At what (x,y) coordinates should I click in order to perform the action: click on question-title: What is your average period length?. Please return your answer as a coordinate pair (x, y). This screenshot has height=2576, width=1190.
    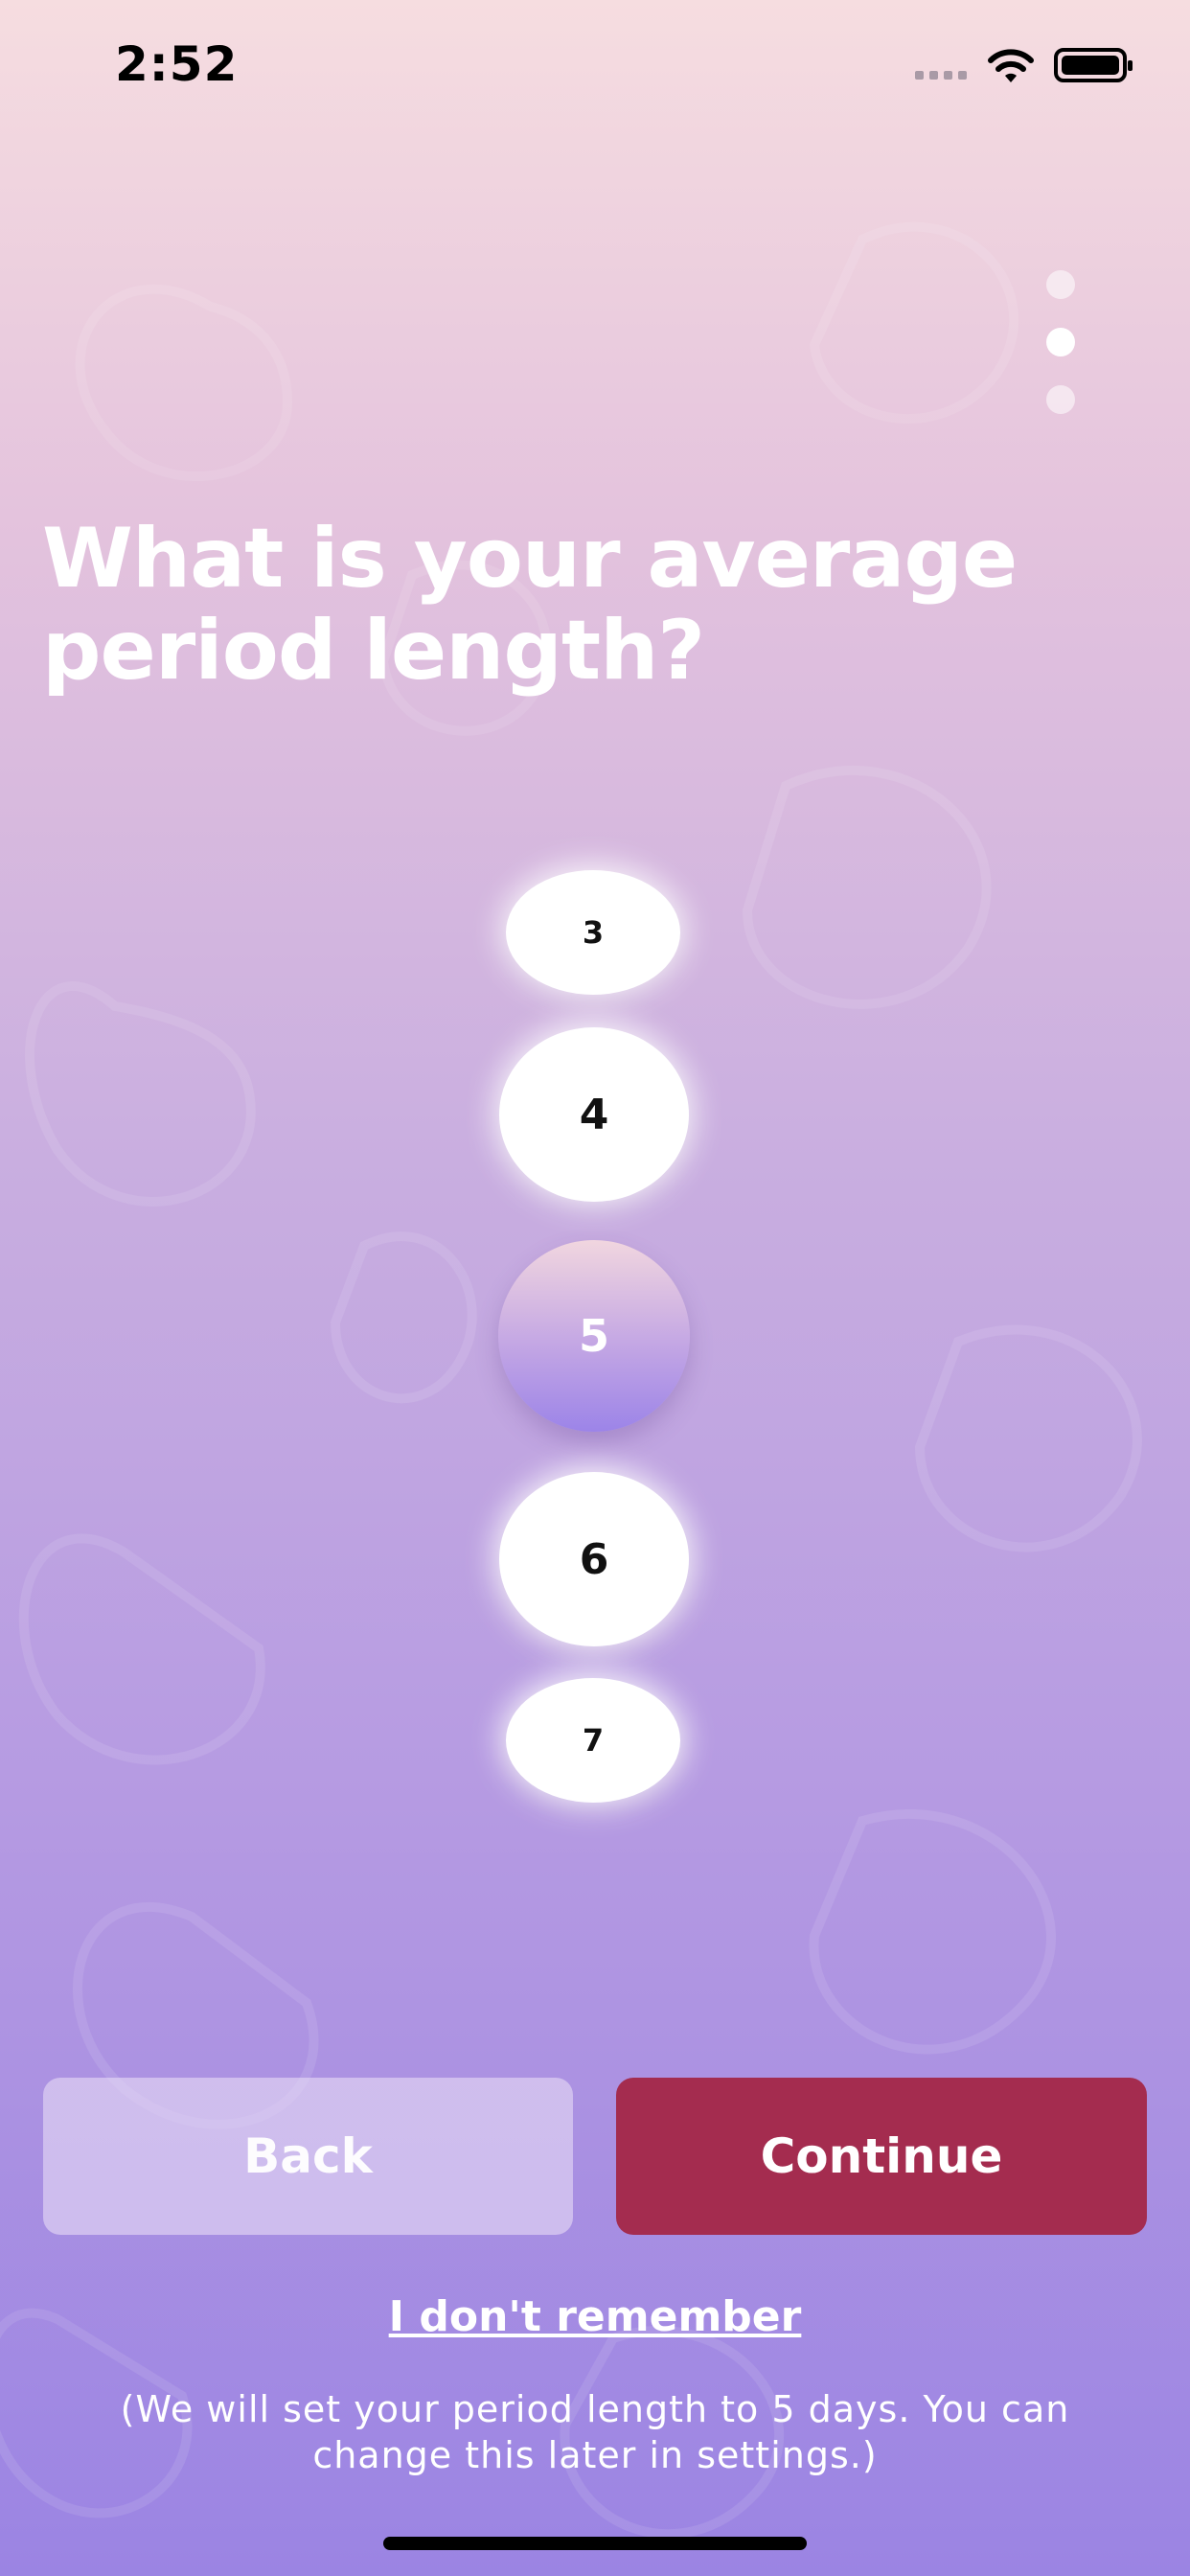
    Looking at the image, I should click on (569, 605).